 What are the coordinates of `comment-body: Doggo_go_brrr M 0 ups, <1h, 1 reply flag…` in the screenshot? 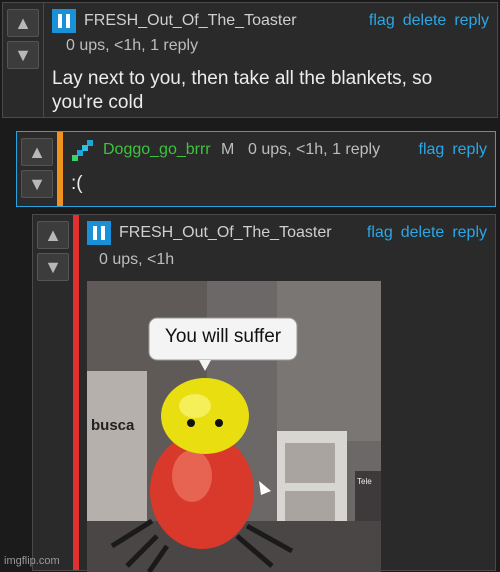 It's located at (276, 169).